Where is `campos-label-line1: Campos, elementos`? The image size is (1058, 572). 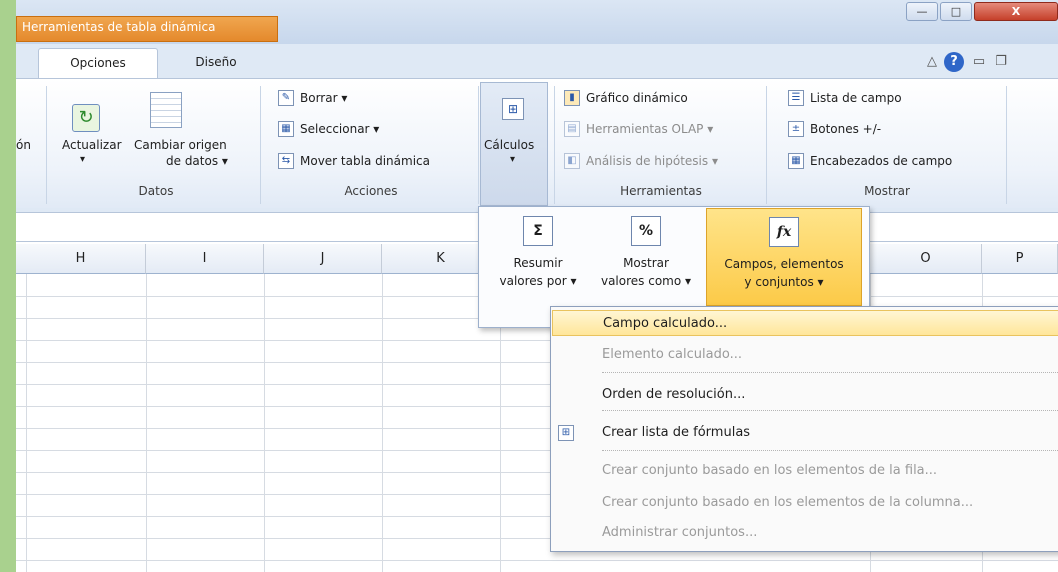 campos-label-line1: Campos, elementos is located at coordinates (784, 264).